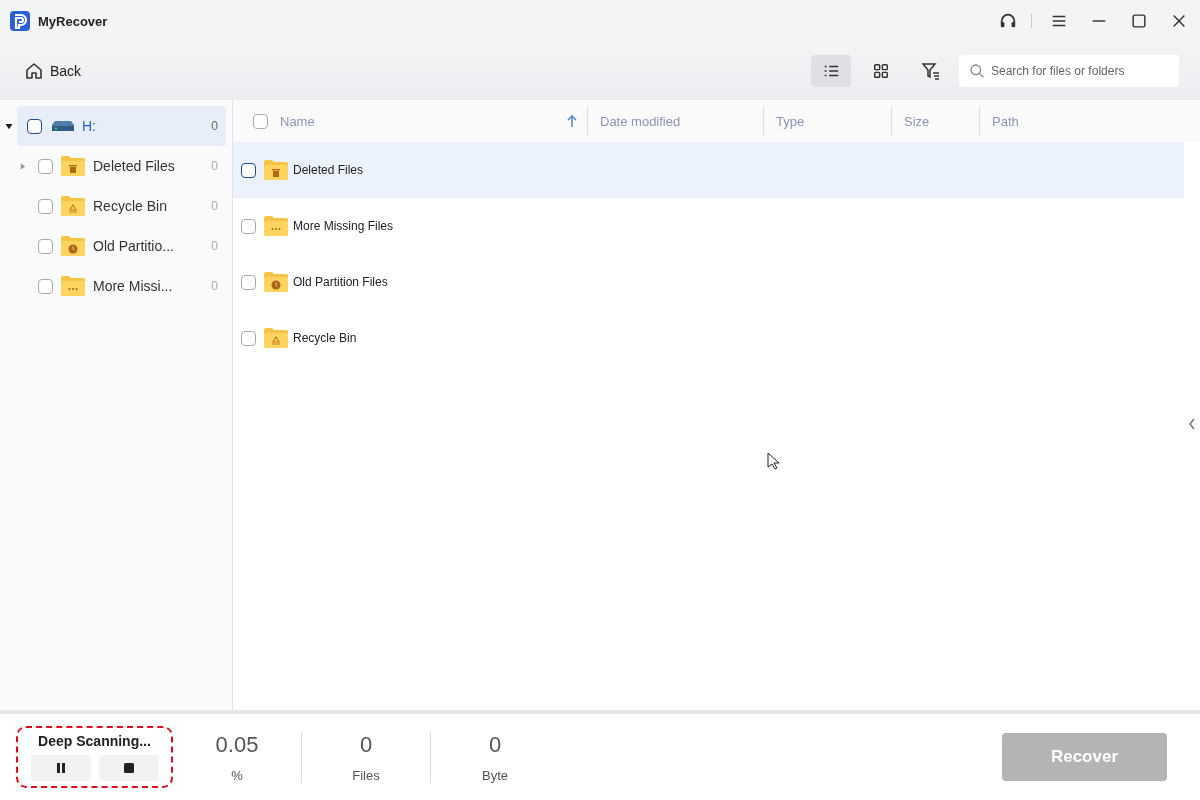 Image resolution: width=1200 pixels, height=800 pixels. I want to click on sort-arrow-icon, so click(572, 121).